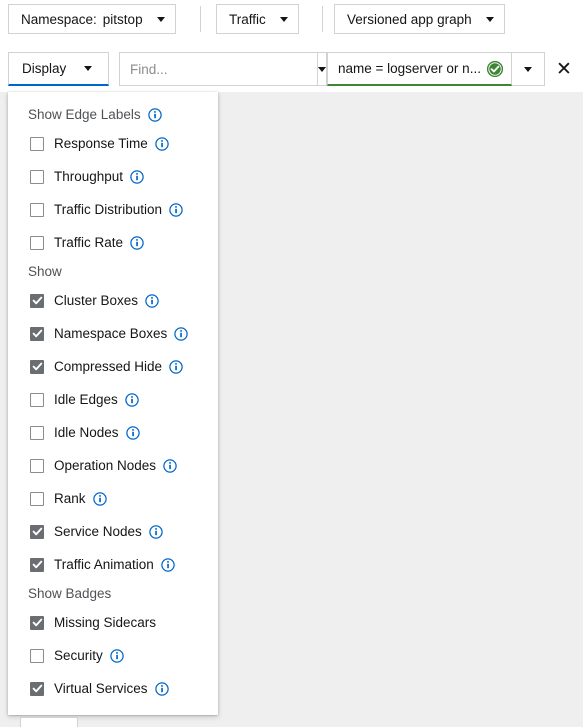 The height and width of the screenshot is (727, 583). Describe the element at coordinates (101, 143) in the screenshot. I see `display-option-label: Response Time` at that location.